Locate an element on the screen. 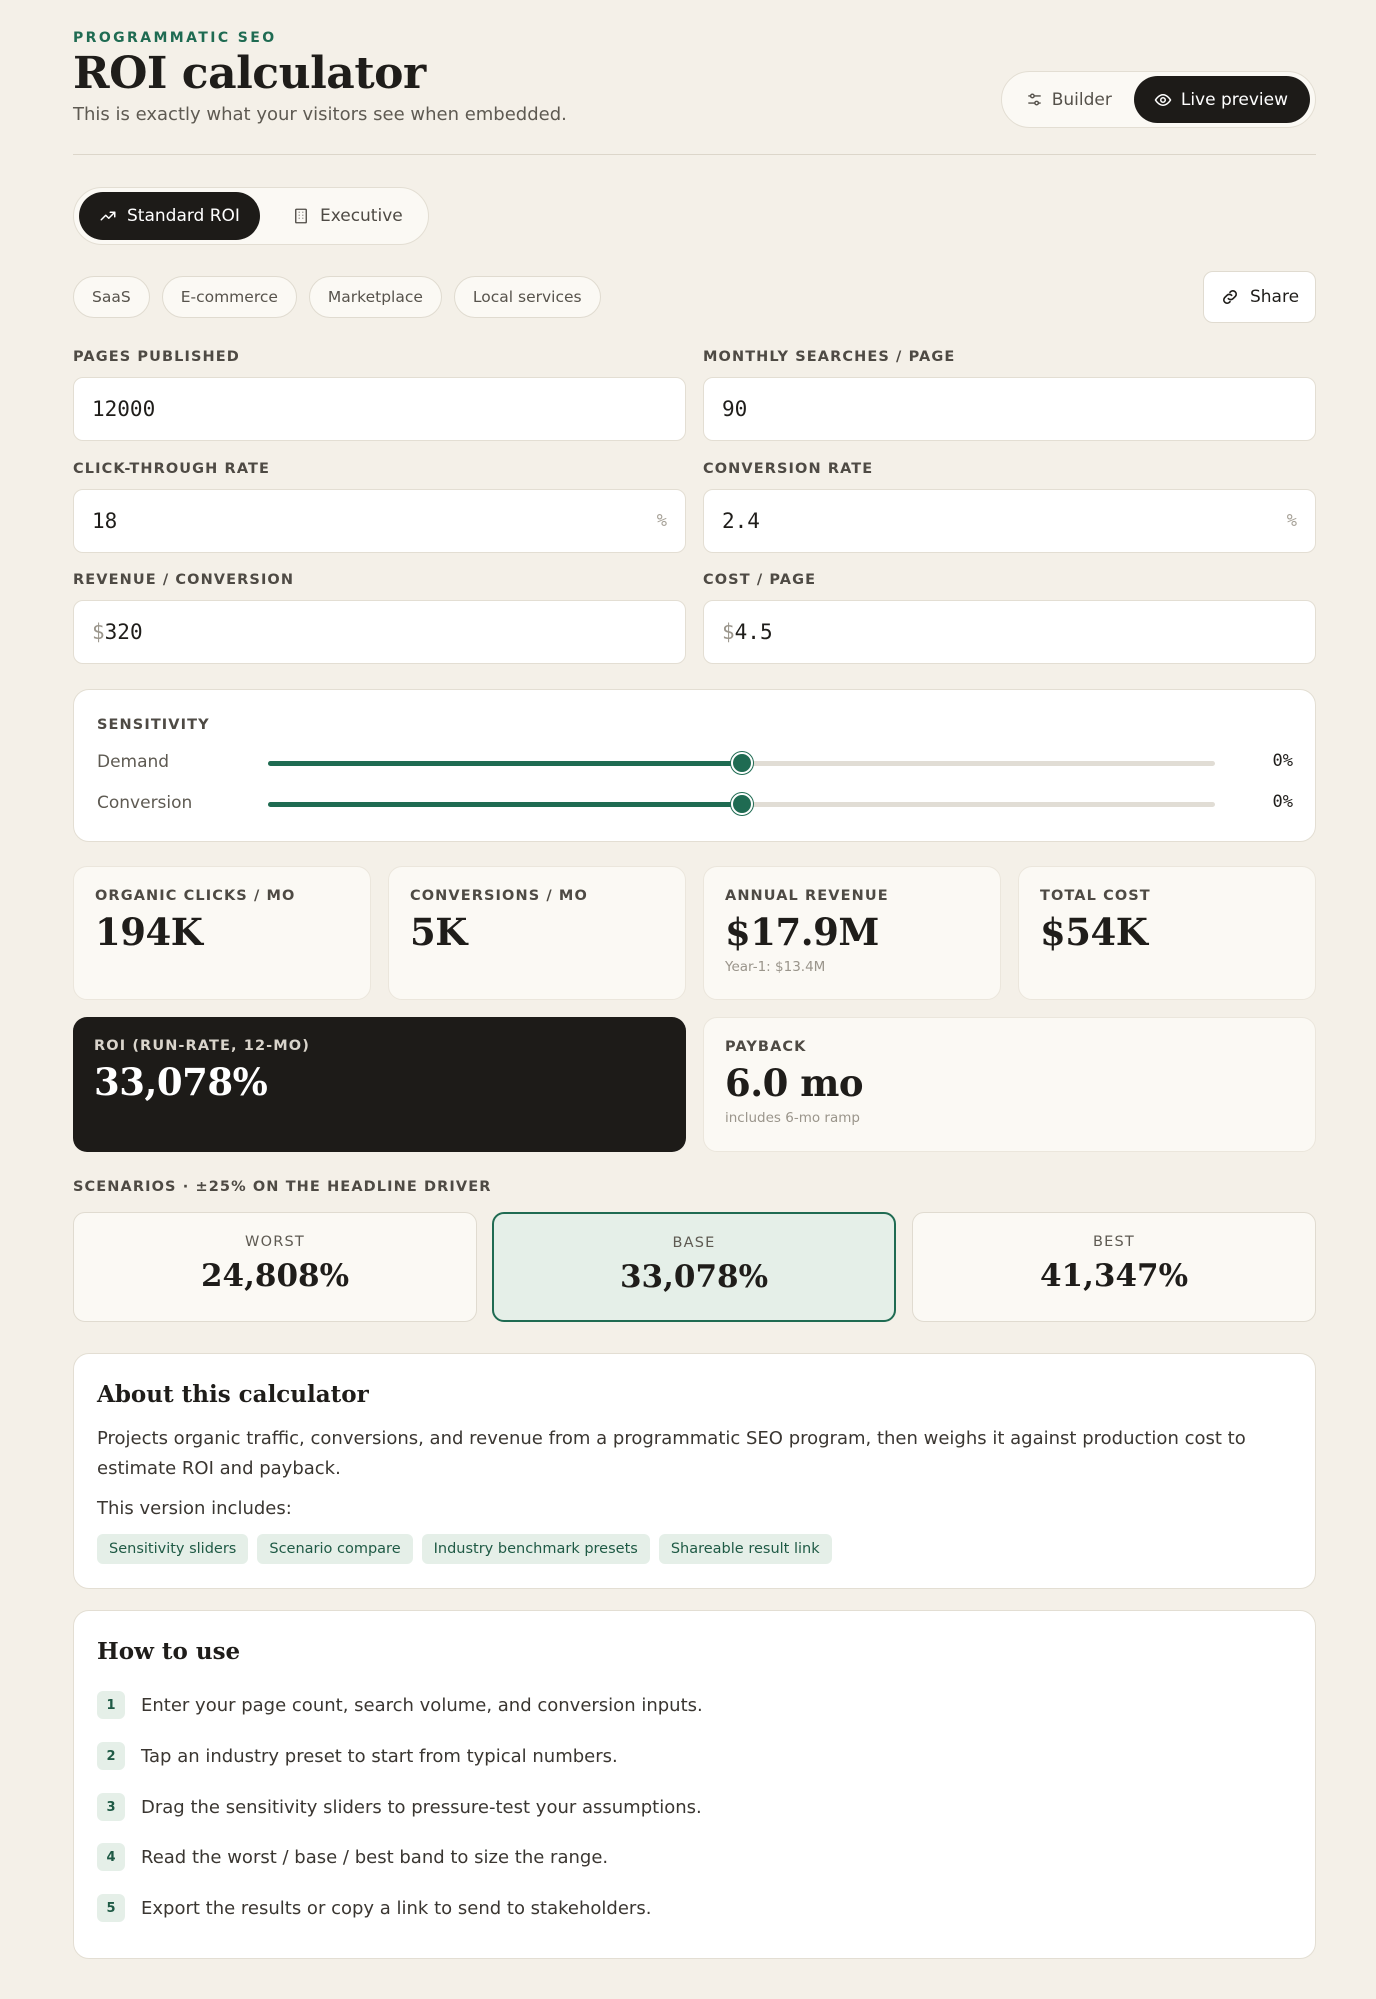 The width and height of the screenshot is (1376, 1999). metric-value: $54K is located at coordinates (1094, 932).